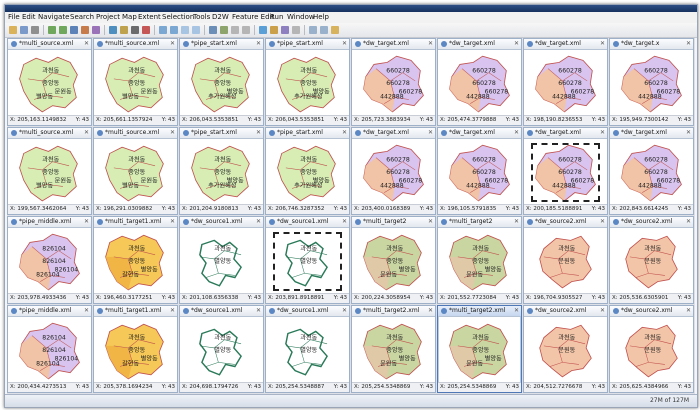 The image size is (700, 410). What do you see at coordinates (82, 17) in the screenshot?
I see `menu-search: Search` at bounding box center [82, 17].